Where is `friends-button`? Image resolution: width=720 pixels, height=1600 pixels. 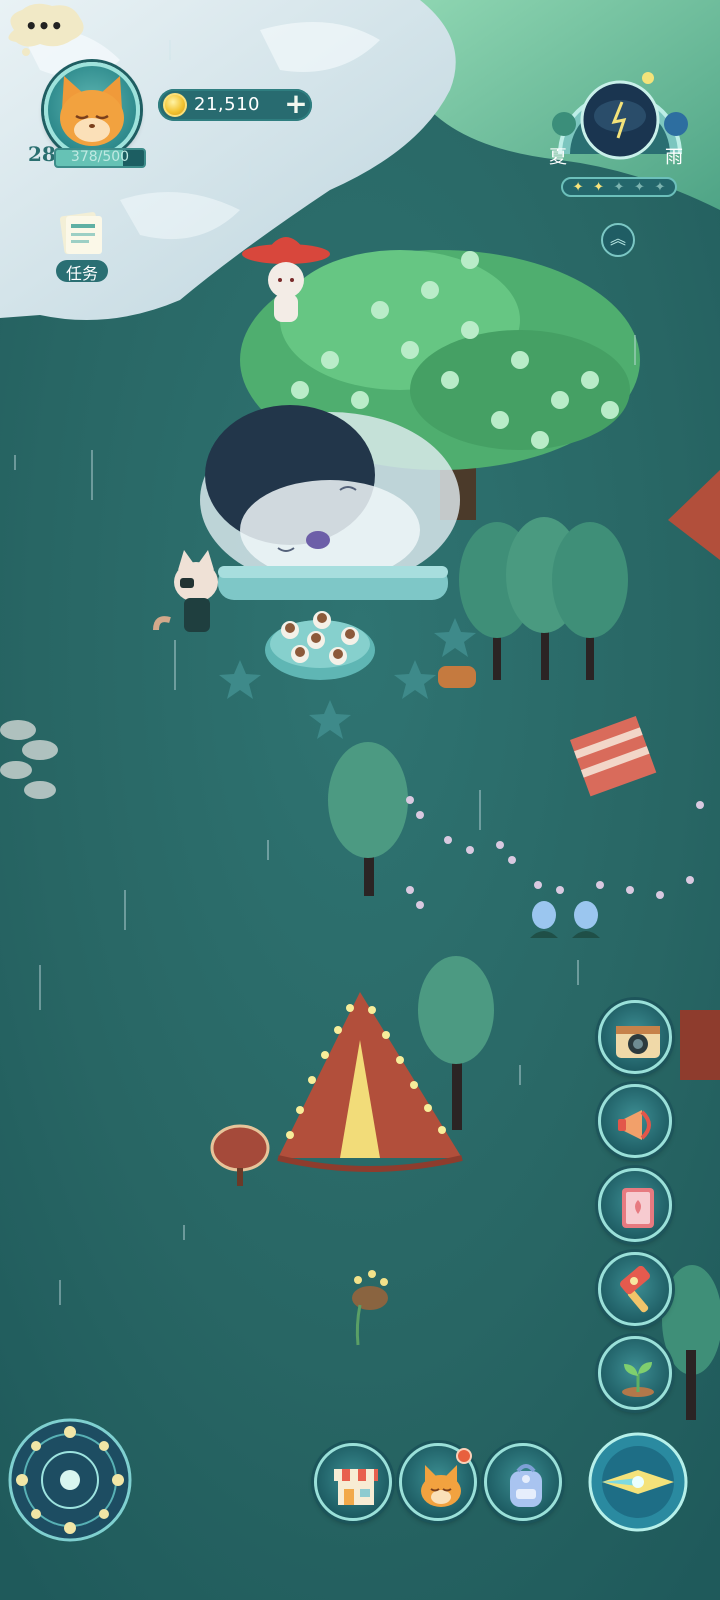
friends-button is located at coordinates (438, 1482).